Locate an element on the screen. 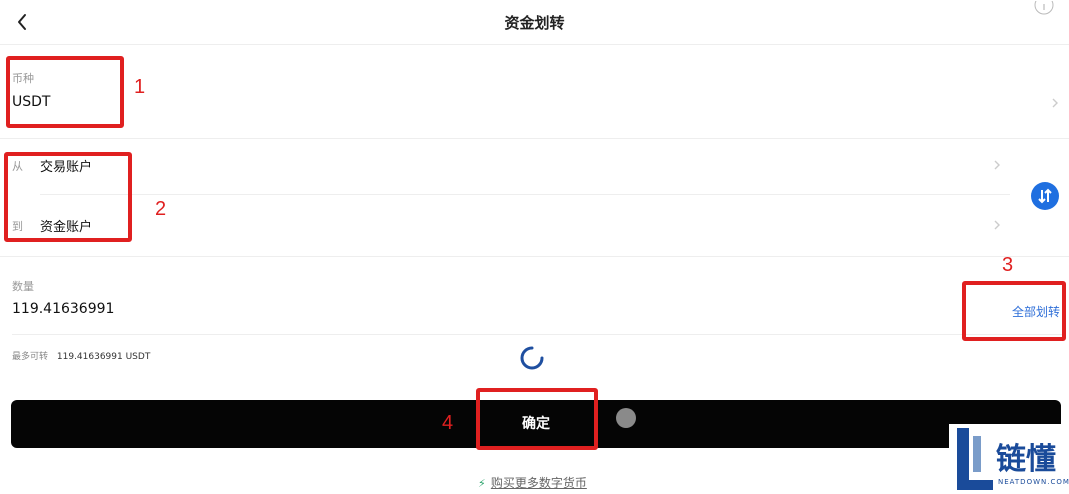 Image resolution: width=1069 pixels, height=494 pixels. amount-input: 119.41636991 is located at coordinates (462, 311).